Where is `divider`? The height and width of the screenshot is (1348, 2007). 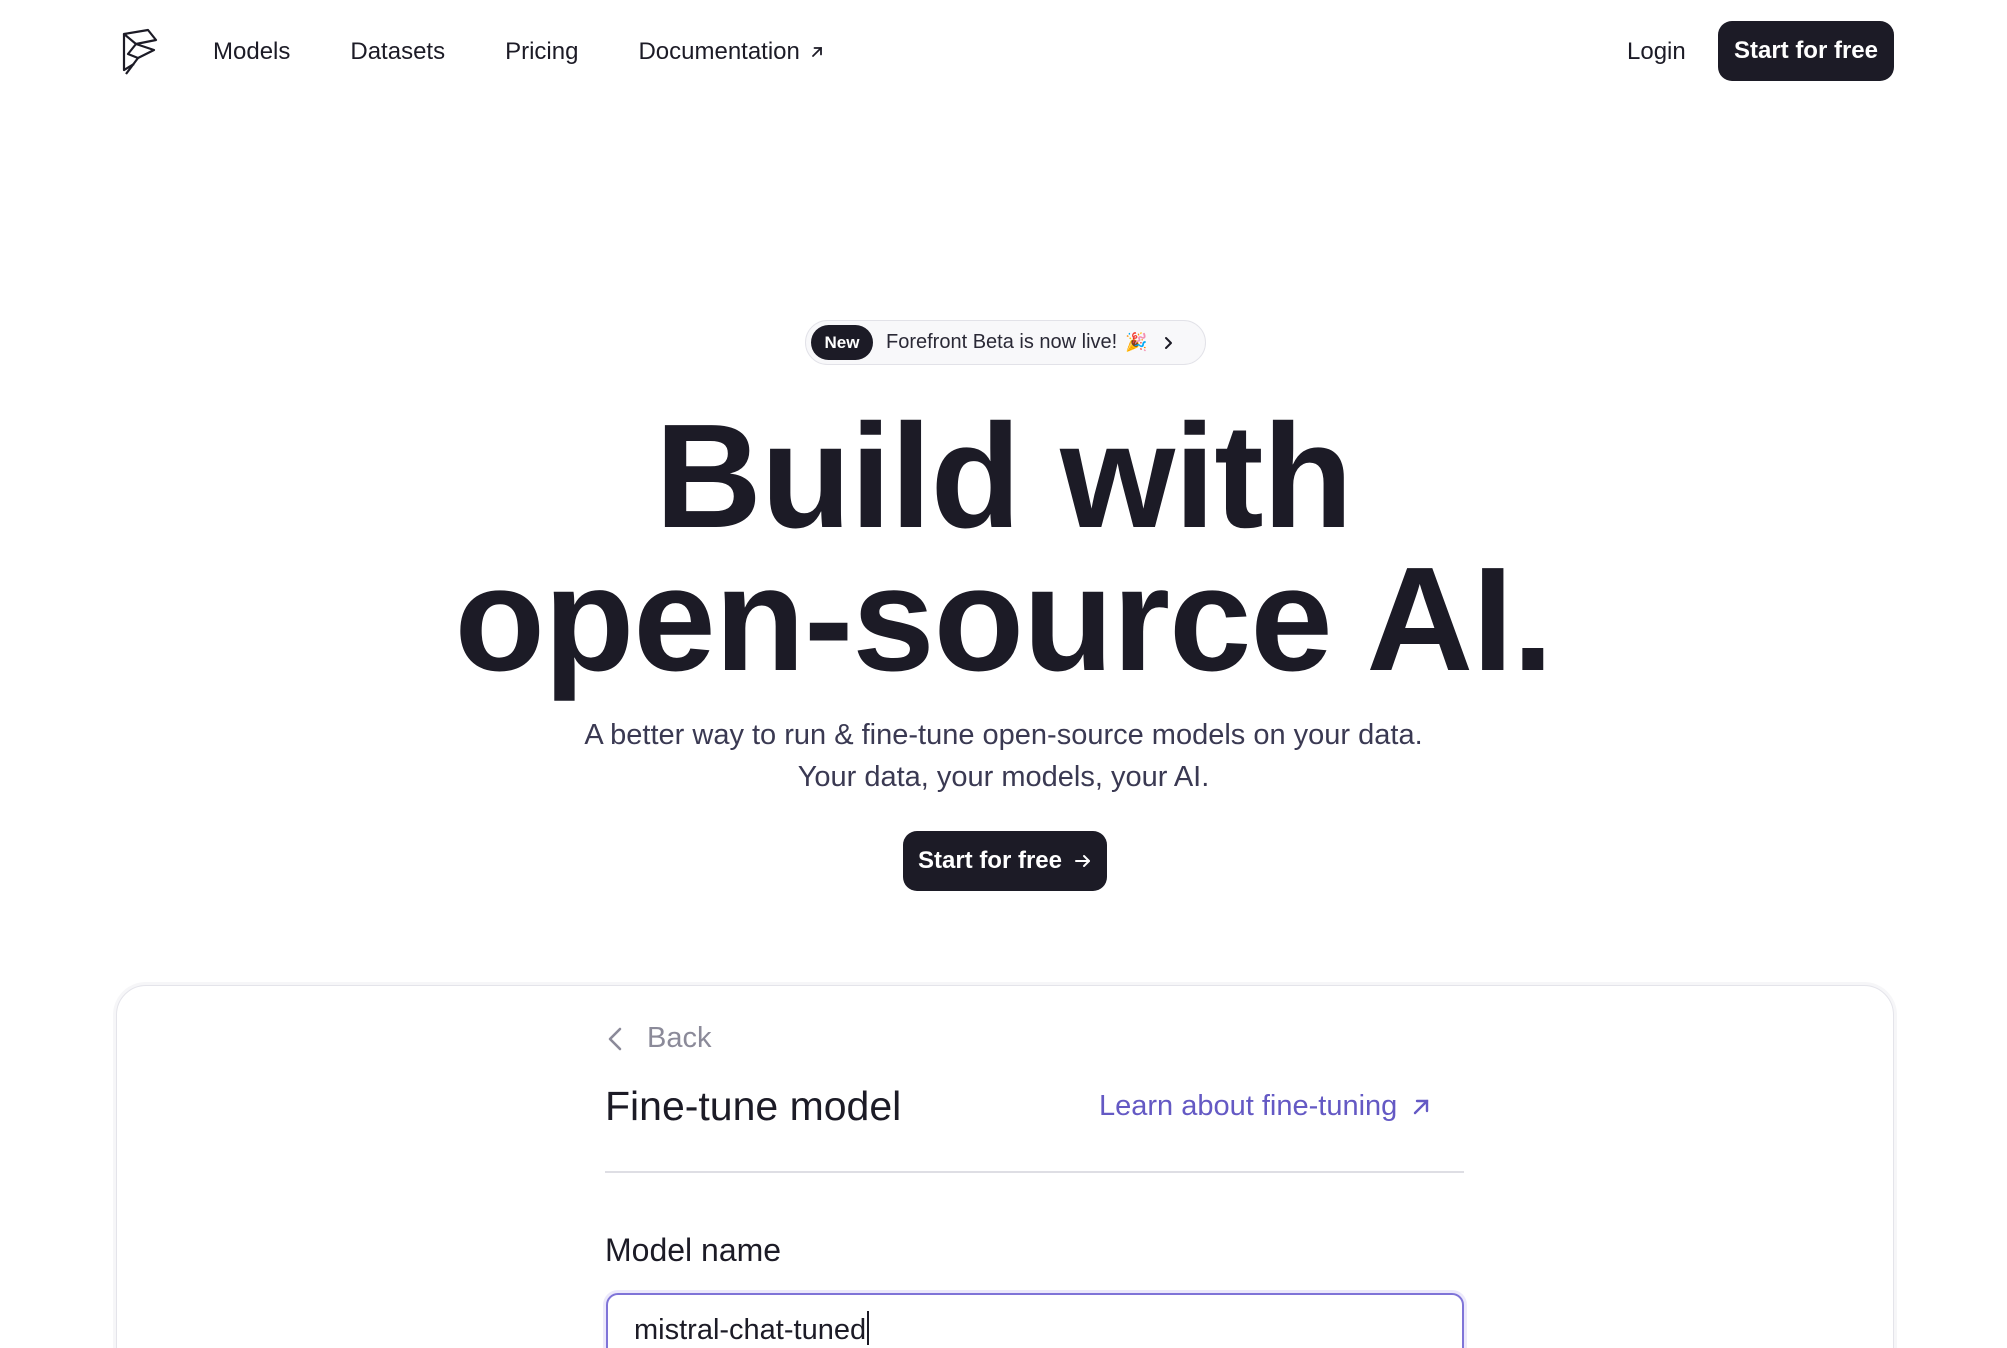 divider is located at coordinates (1034, 1172).